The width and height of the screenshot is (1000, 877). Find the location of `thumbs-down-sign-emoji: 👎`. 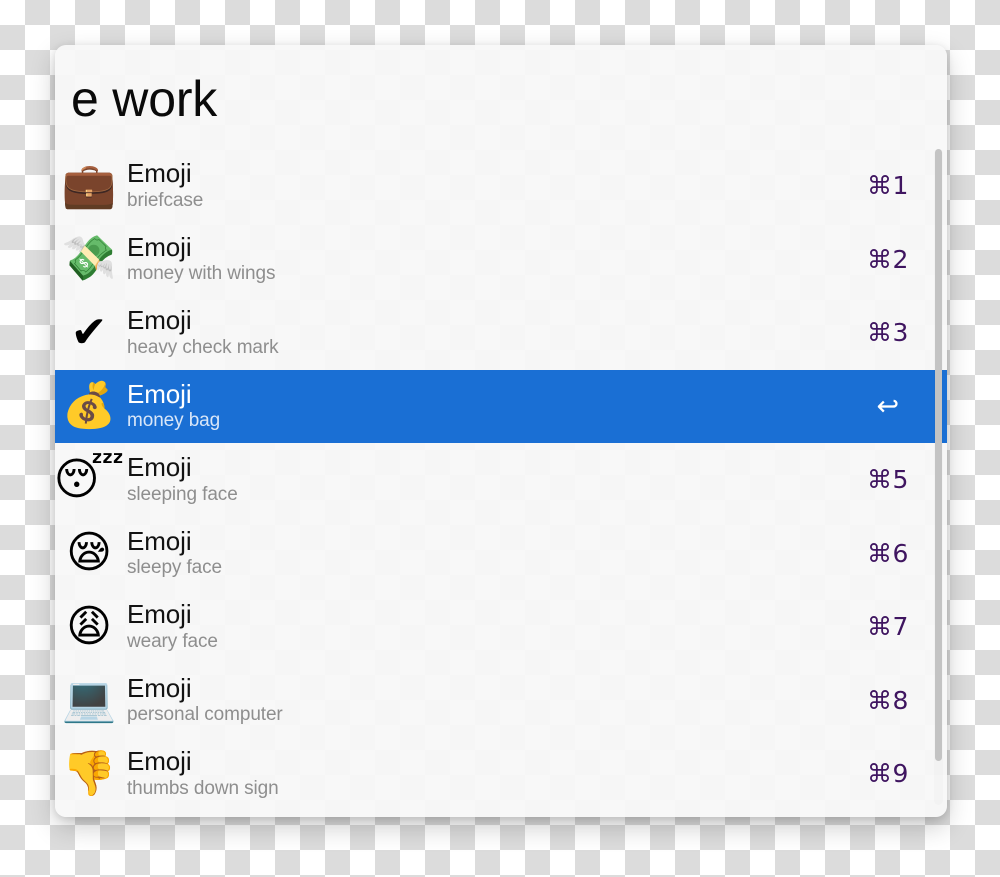

thumbs-down-sign-emoji: 👎 is located at coordinates (89, 773).